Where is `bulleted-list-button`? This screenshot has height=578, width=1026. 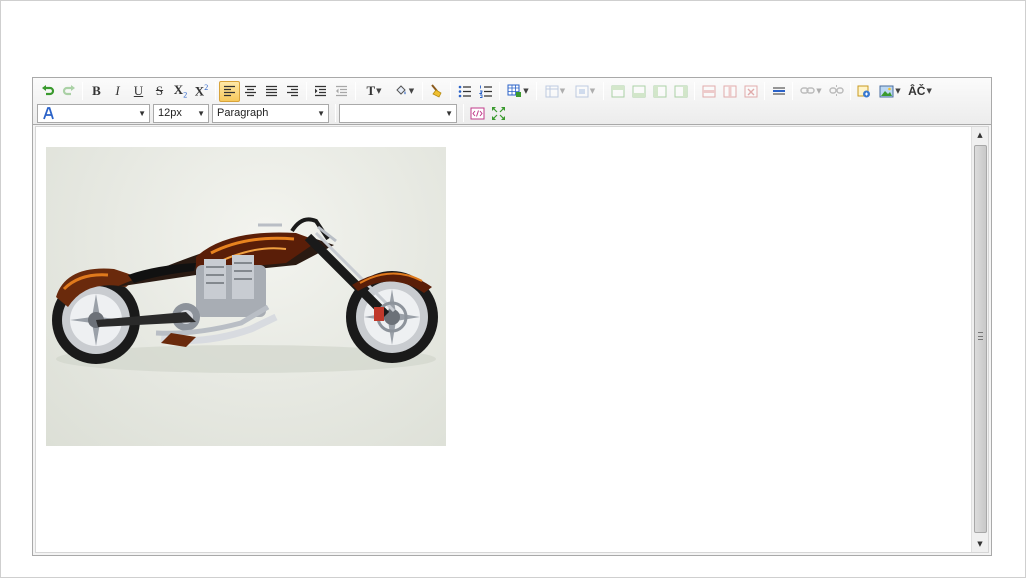 bulleted-list-button is located at coordinates (464, 91).